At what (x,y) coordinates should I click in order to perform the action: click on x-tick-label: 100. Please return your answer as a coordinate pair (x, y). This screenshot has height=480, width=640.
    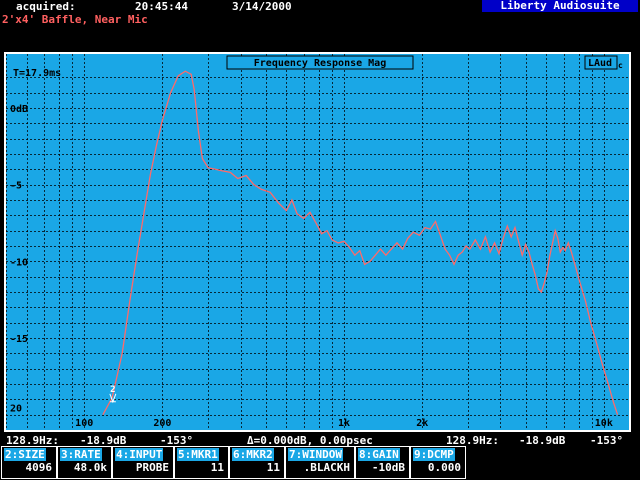
    Looking at the image, I should click on (84, 423).